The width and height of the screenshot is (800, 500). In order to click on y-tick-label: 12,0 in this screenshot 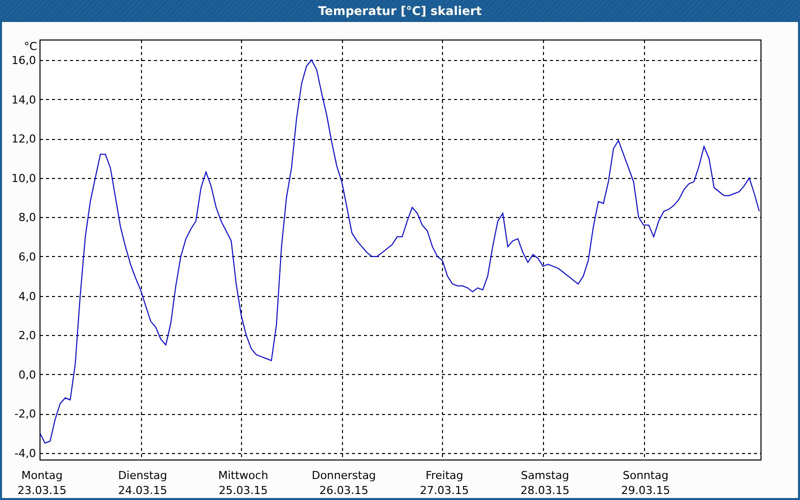, I will do `click(24, 139)`.